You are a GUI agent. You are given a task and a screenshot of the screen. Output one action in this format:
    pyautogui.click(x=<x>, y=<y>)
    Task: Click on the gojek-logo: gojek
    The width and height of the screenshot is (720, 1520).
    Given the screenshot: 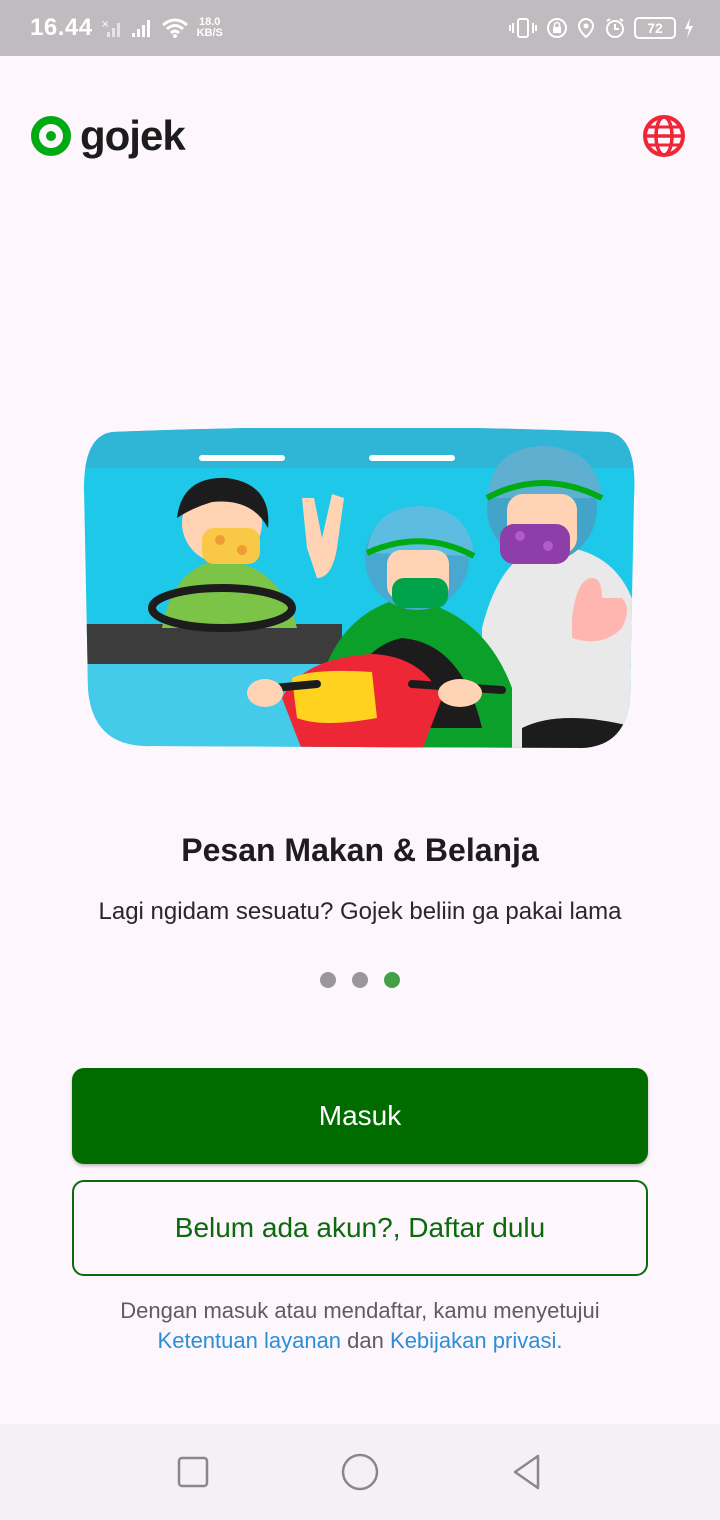 What is the action you would take?
    pyautogui.click(x=108, y=136)
    